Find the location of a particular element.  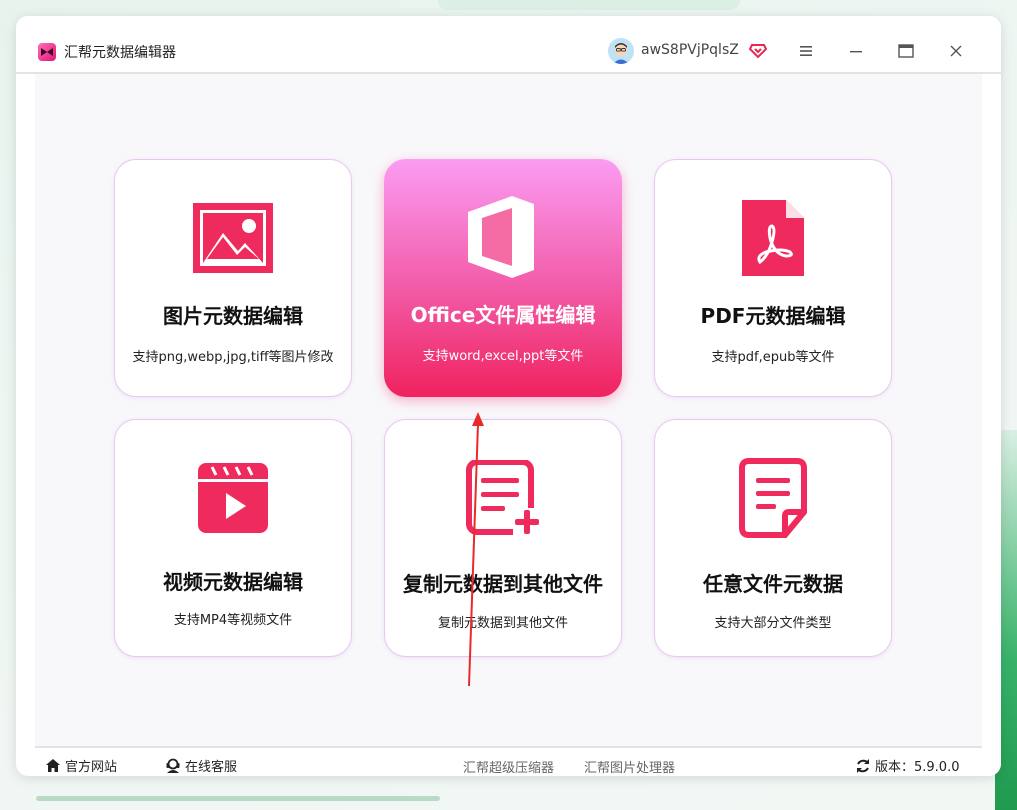

card-image-metadata: 图片元数据编辑 支持png,webp,jpg,tiff等图片修改 is located at coordinates (233, 278).